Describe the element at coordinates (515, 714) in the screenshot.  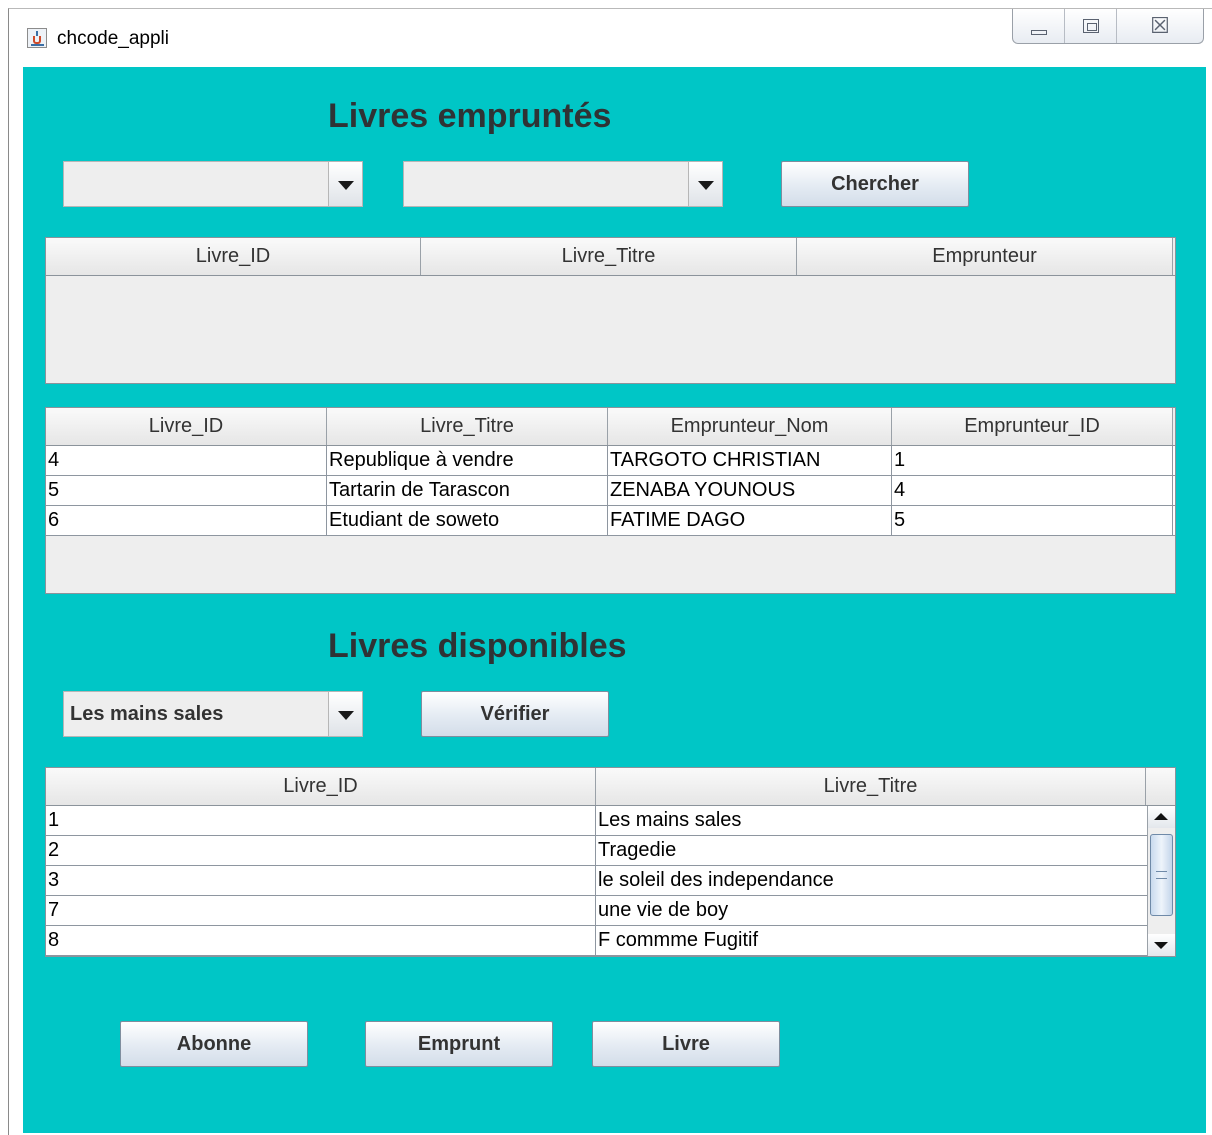
I see `verify-button: Vérifier` at that location.